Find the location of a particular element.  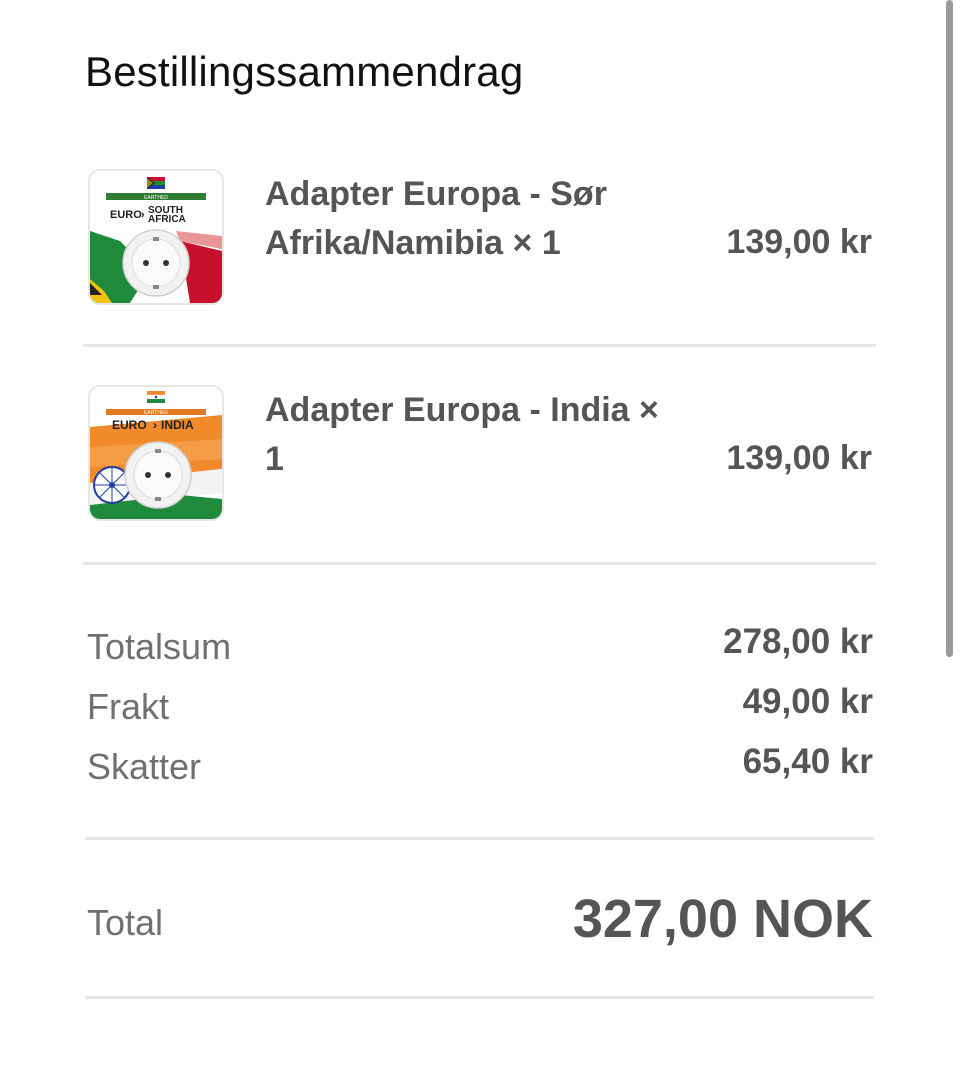

item-name: Adapter Europa - Sør Afrika/Namibia × 1 is located at coordinates (436, 218).